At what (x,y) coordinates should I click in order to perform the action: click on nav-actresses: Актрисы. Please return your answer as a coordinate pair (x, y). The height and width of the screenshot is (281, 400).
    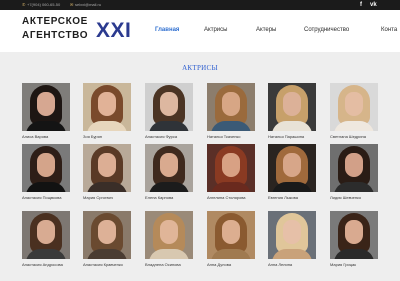
    Looking at the image, I should click on (215, 30).